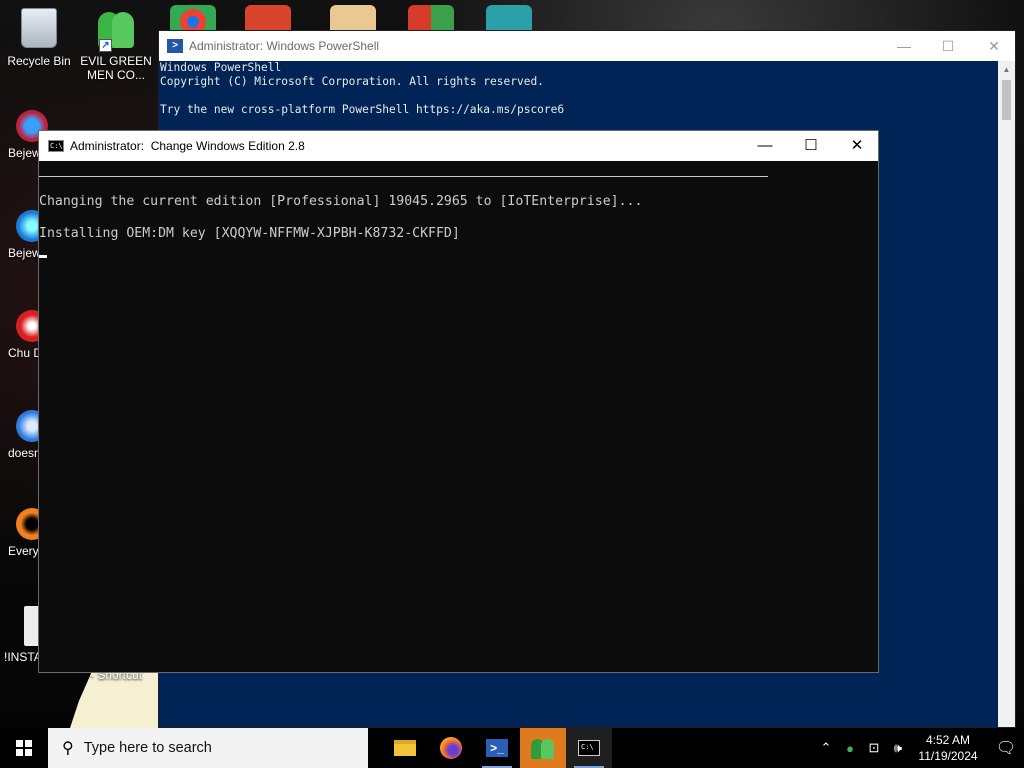  I want to click on green-men-icon, so click(543, 748).